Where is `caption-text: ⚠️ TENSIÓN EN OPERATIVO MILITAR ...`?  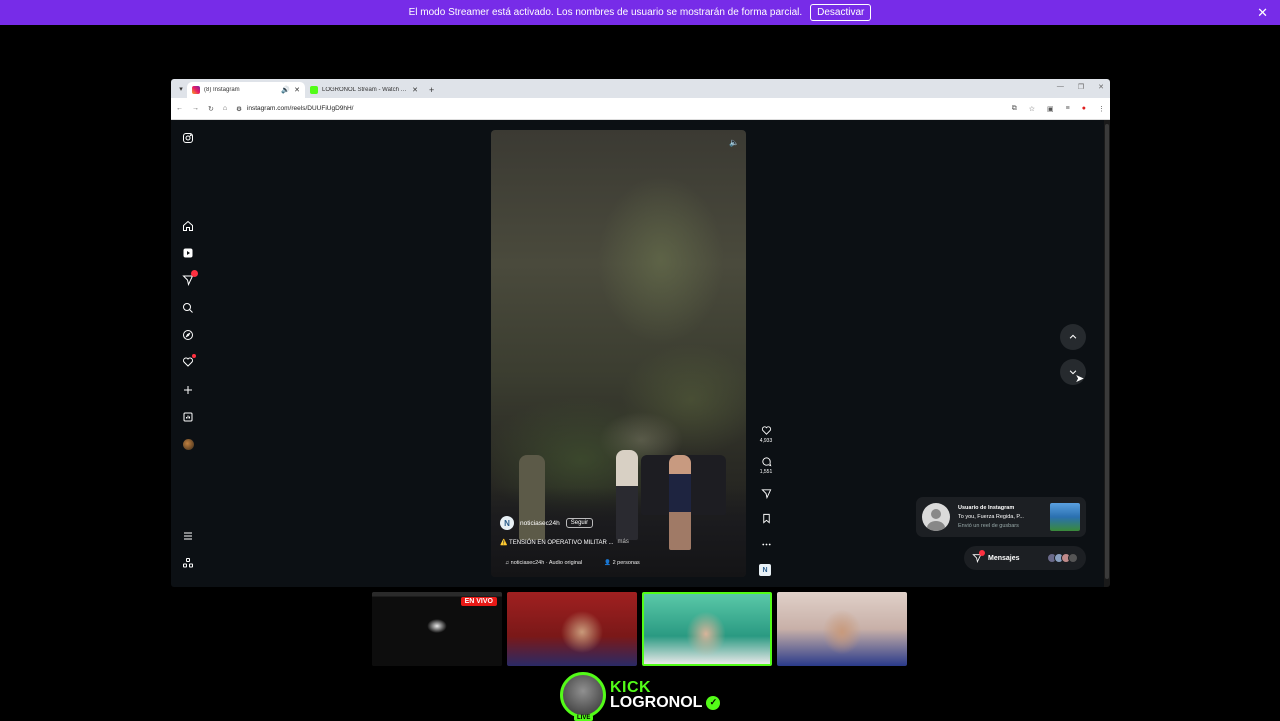
caption-text: ⚠️ TENSIÓN EN OPERATIVO MILITAR ... is located at coordinates (557, 543).